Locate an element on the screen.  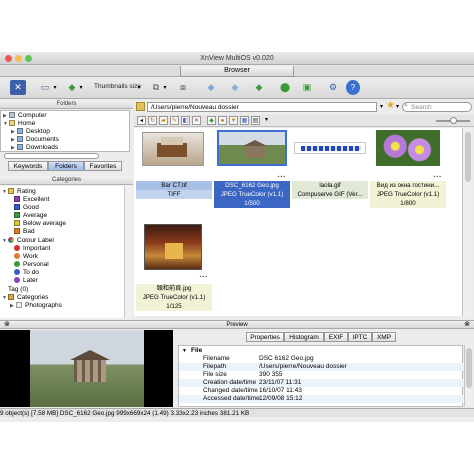
tab-xmp: XMP is located at coordinates (384, 337).